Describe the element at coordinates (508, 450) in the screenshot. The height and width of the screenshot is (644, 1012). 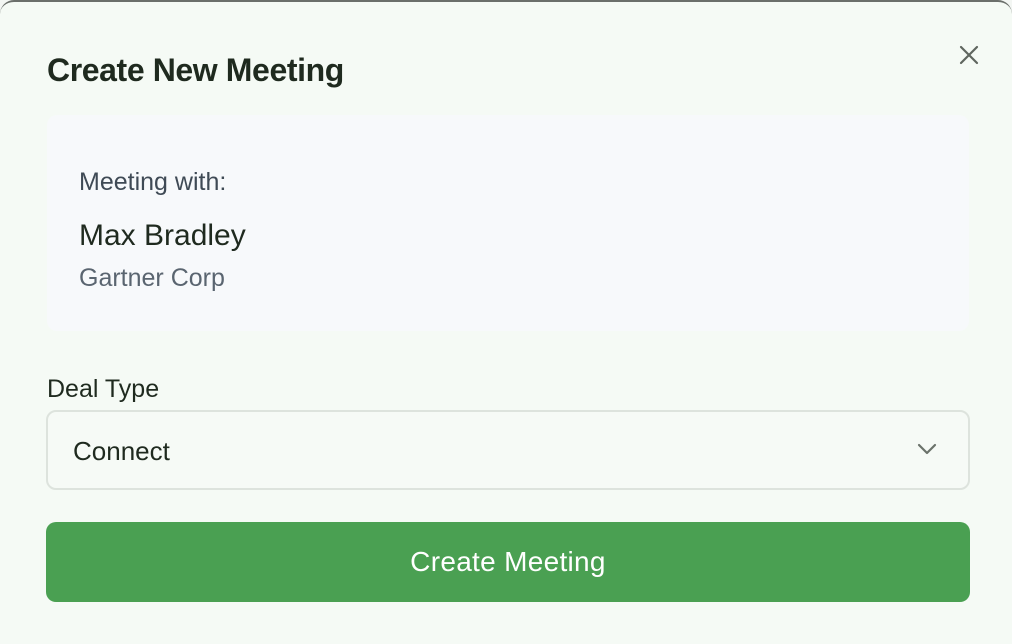
I see `deal-type-select: Connect` at that location.